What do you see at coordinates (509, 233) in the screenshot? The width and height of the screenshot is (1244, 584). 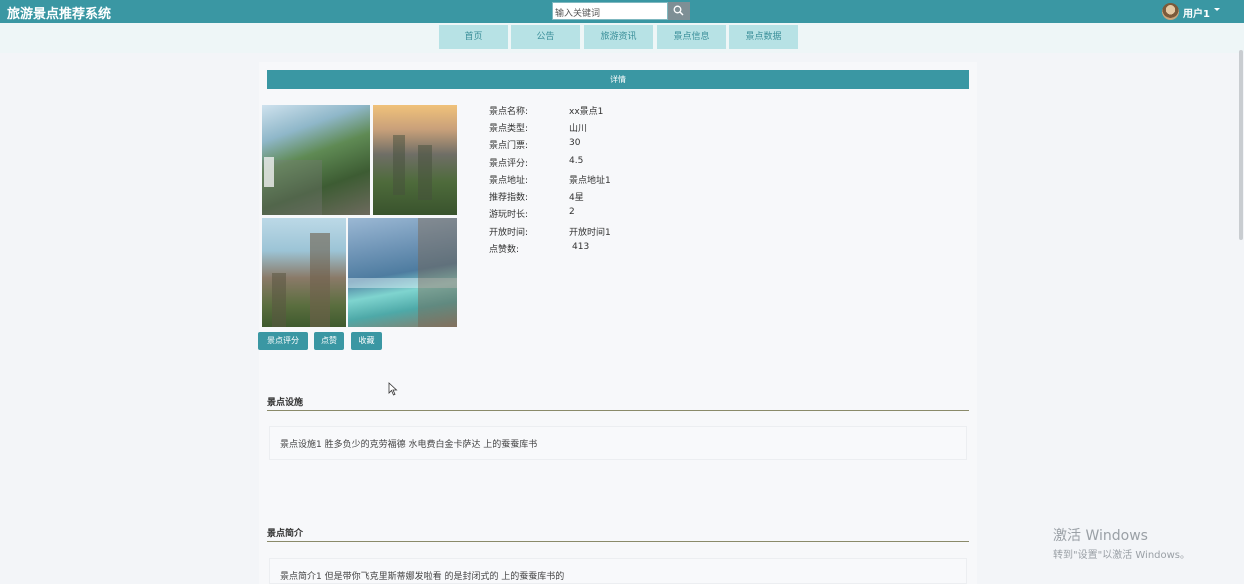 I see `info-label: 开放时间:` at bounding box center [509, 233].